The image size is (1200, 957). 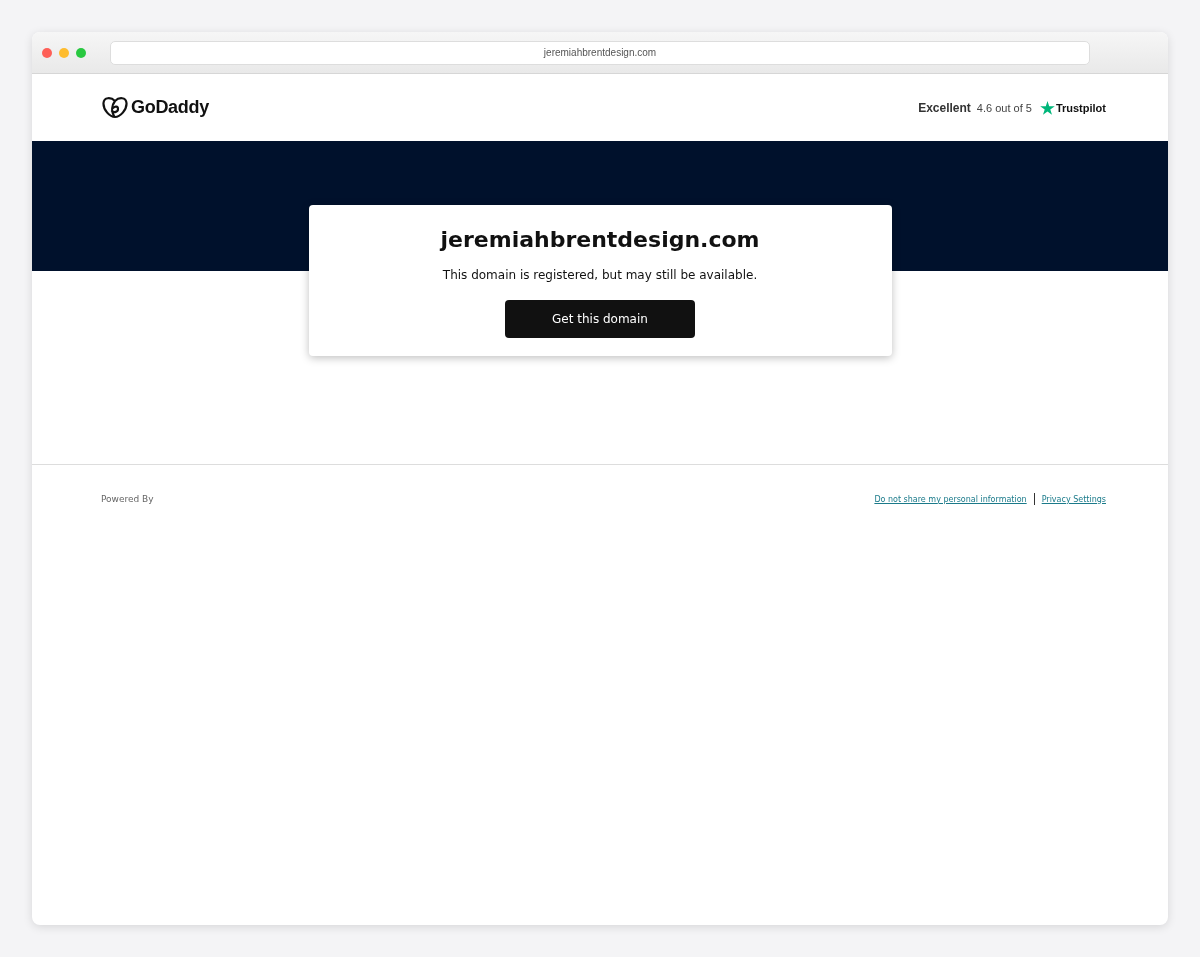 I want to click on domain-message: This domain is registered, but may still be available., so click(x=600, y=275).